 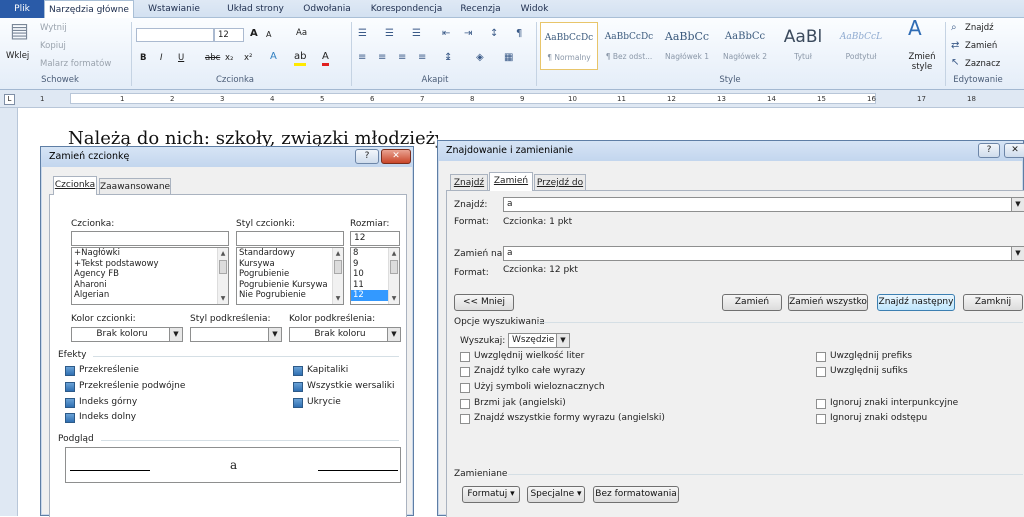 What do you see at coordinates (636, 494) in the screenshot?
I see `no-formatting-button: Bez formatowania` at bounding box center [636, 494].